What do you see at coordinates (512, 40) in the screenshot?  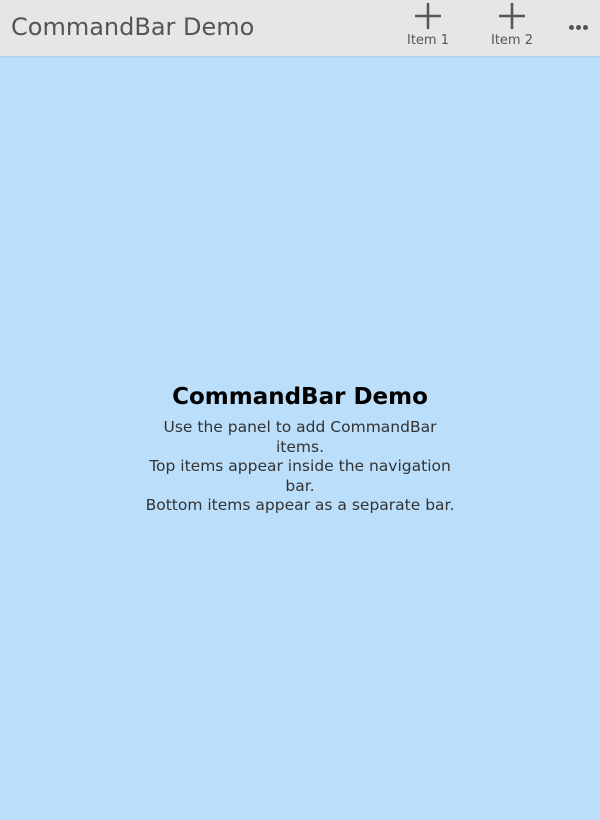 I see `command-item-2-label: Item 2` at bounding box center [512, 40].